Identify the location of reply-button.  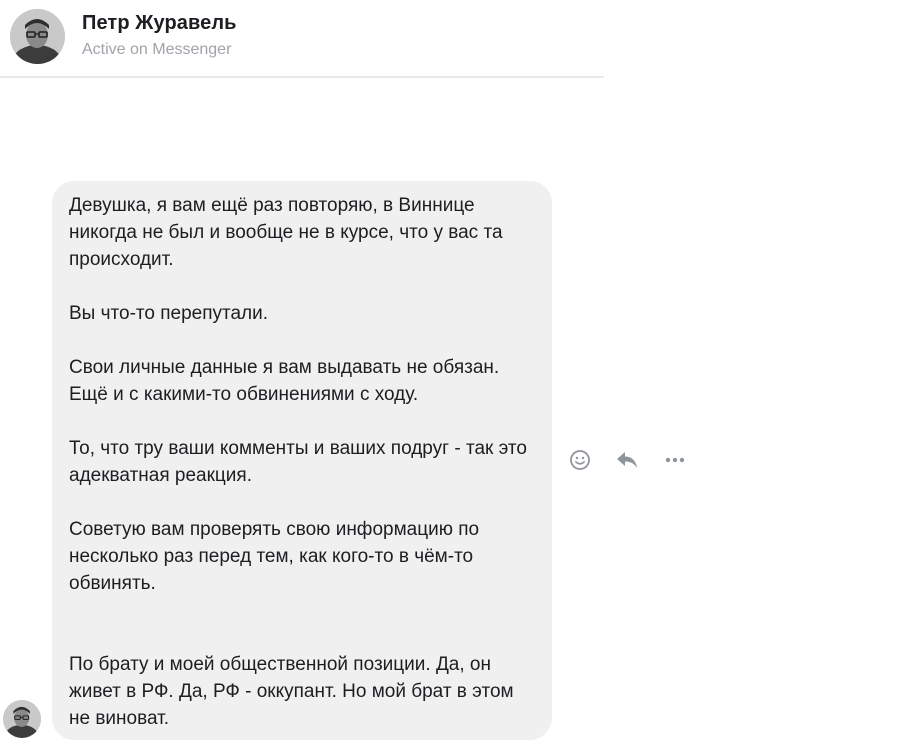
(627, 460).